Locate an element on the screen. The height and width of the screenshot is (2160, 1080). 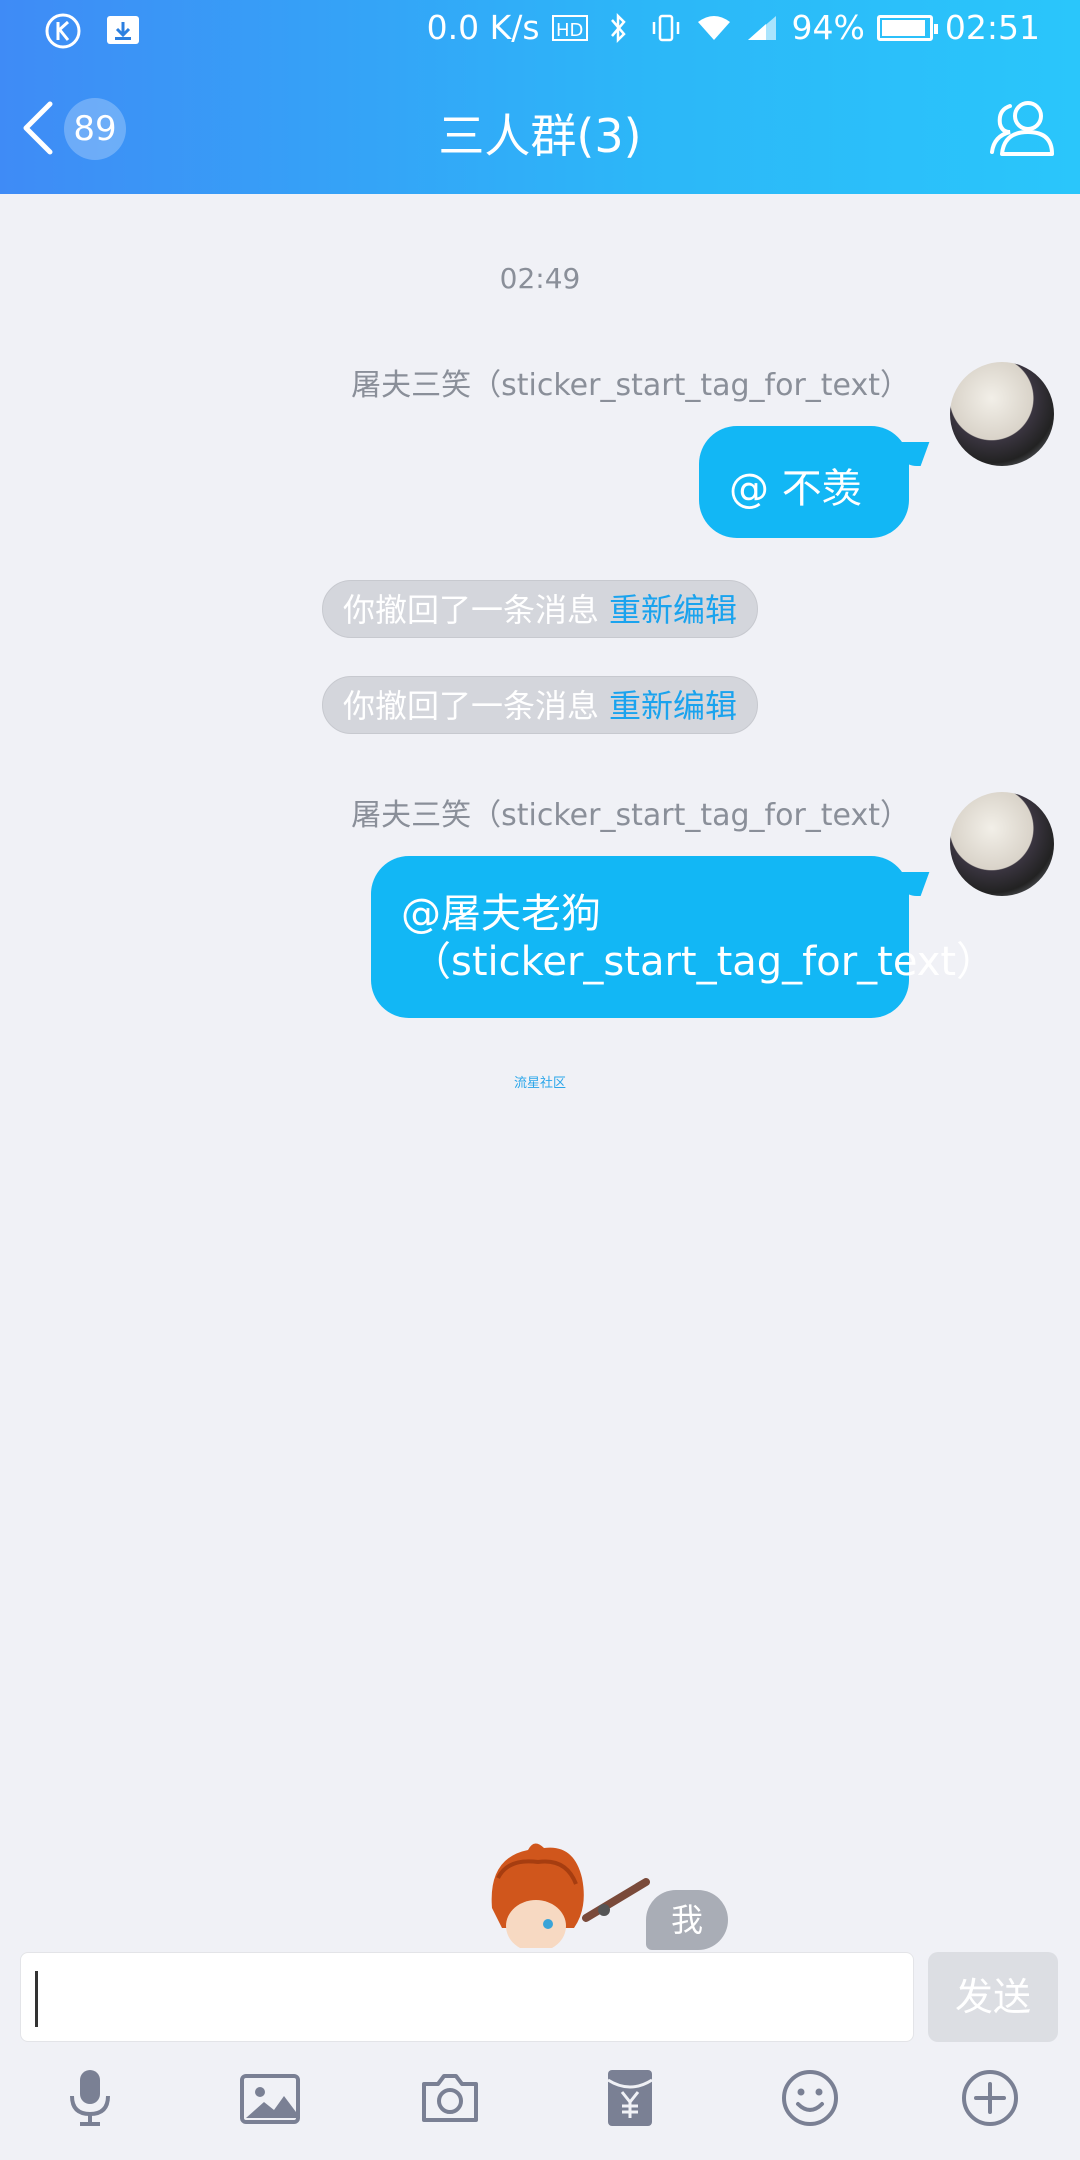
network-speed: 0.0 K/s is located at coordinates (483, 27).